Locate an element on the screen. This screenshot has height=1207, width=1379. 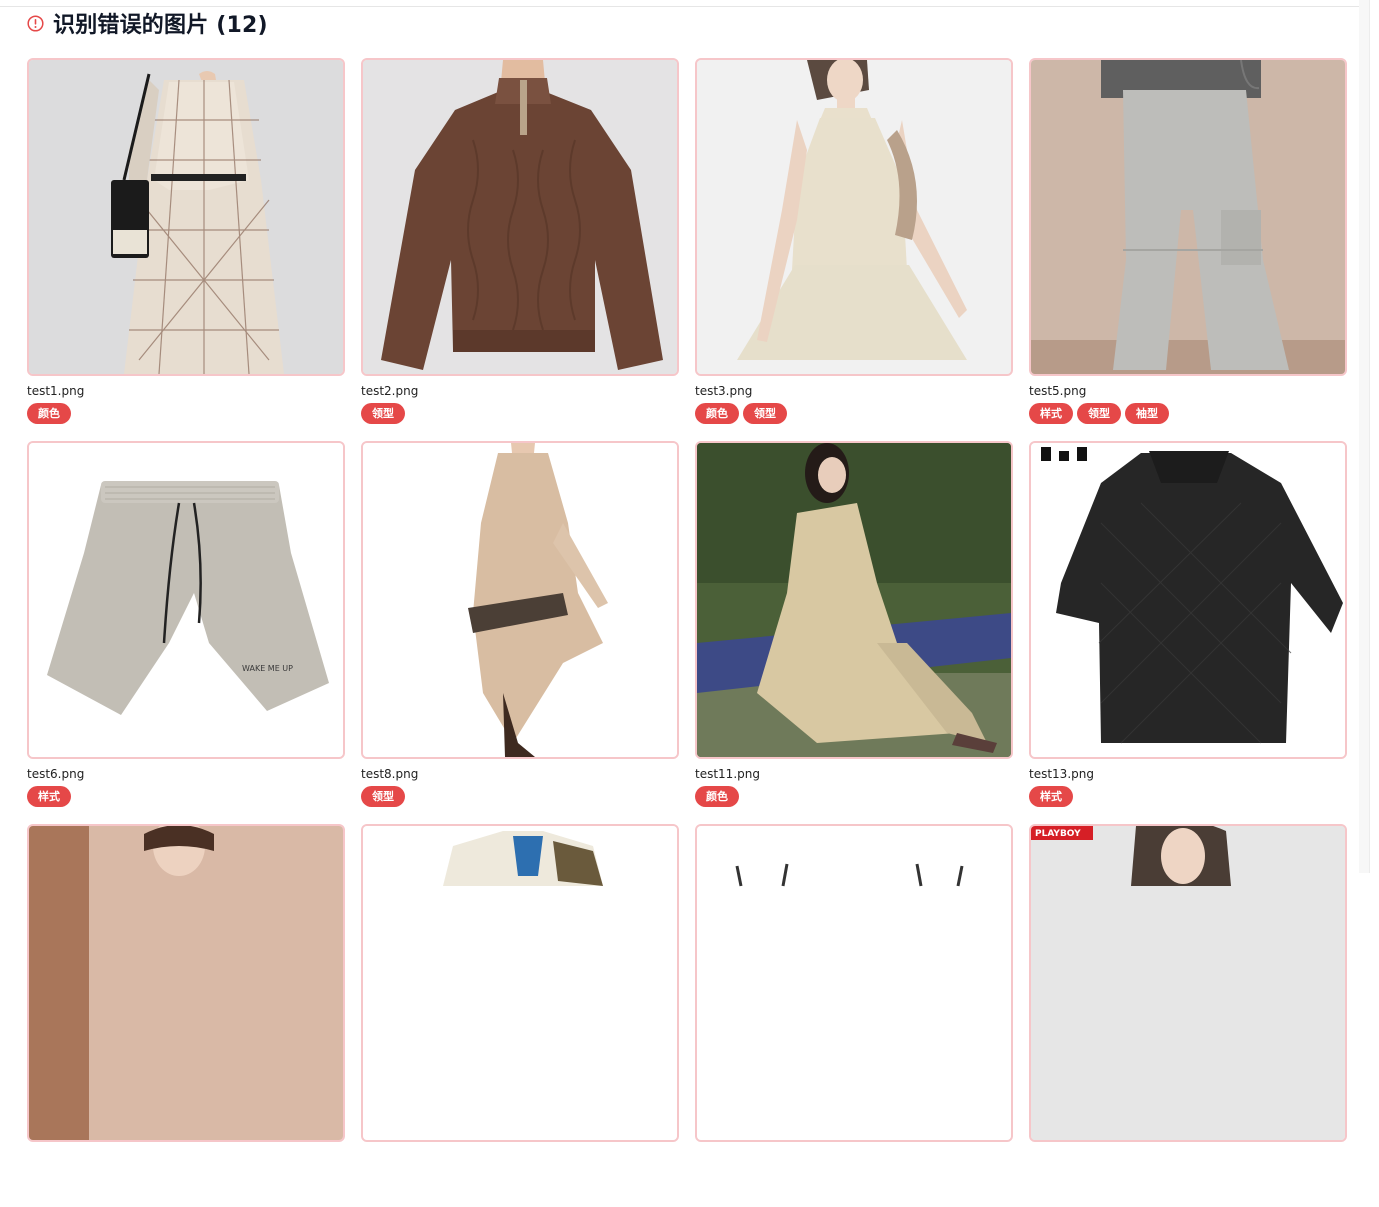
alert-circle-icon is located at coordinates (35, 23).